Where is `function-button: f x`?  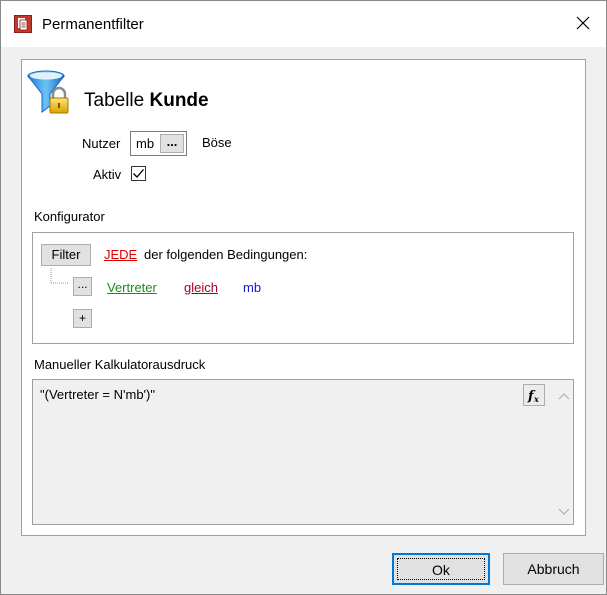
function-button: f x is located at coordinates (534, 395).